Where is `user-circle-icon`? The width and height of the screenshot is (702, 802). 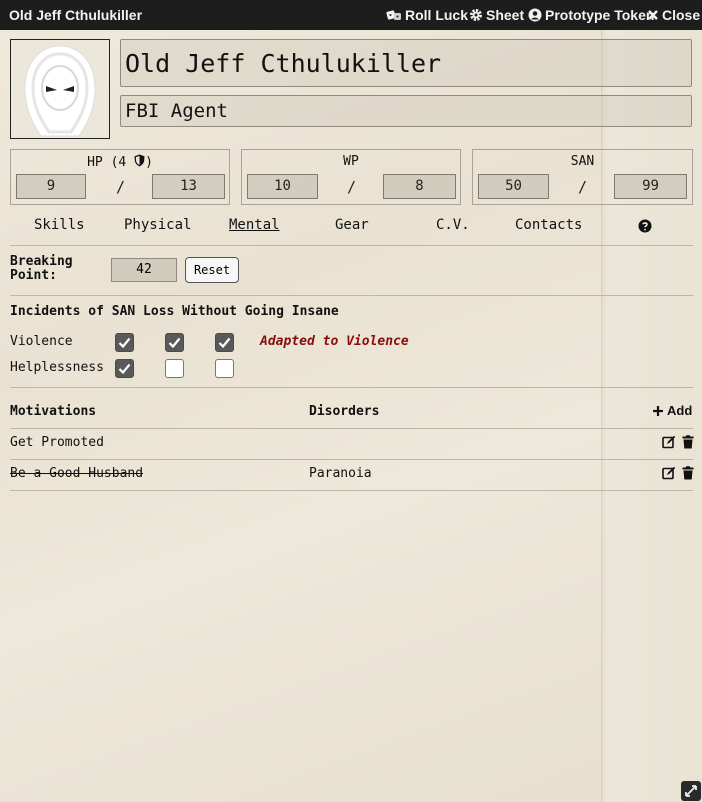 user-circle-icon is located at coordinates (535, 15).